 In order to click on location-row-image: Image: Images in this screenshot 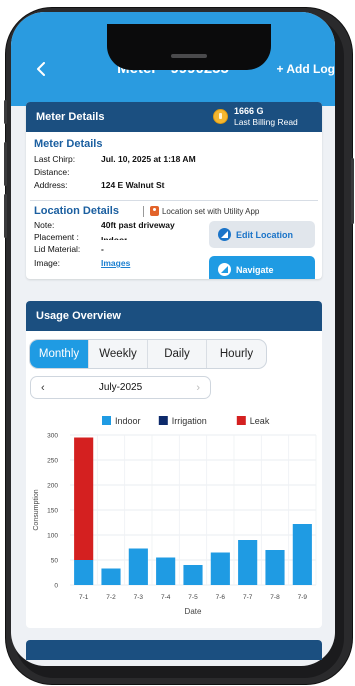, I will do `click(121, 263)`.